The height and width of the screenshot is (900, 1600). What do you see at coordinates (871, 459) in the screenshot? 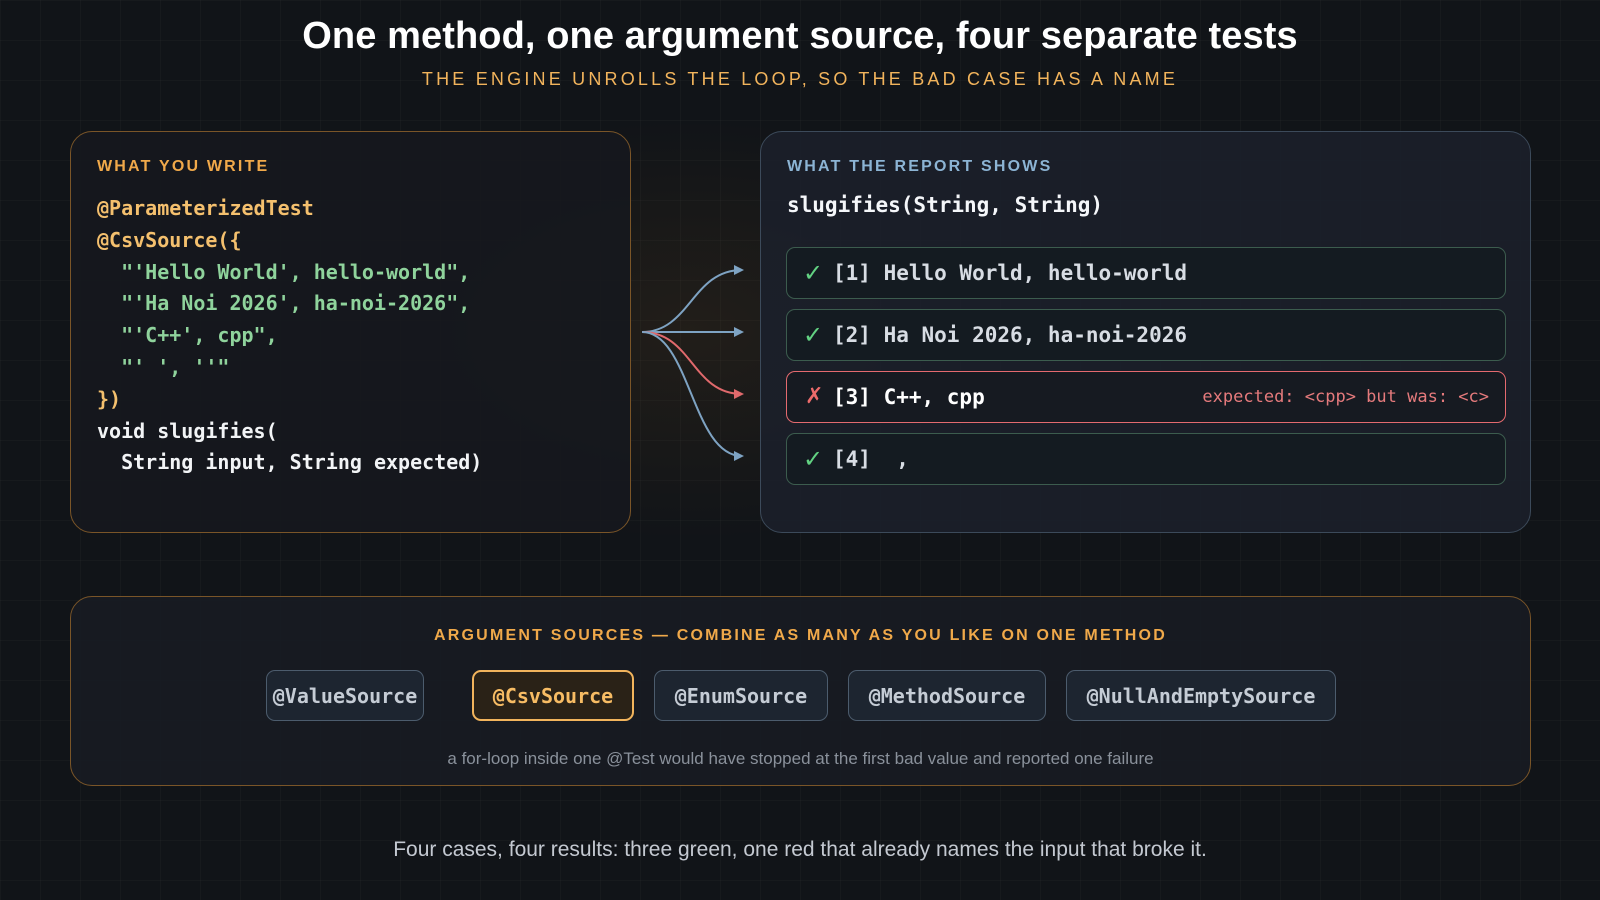
I see `result-label: [4] ,` at bounding box center [871, 459].